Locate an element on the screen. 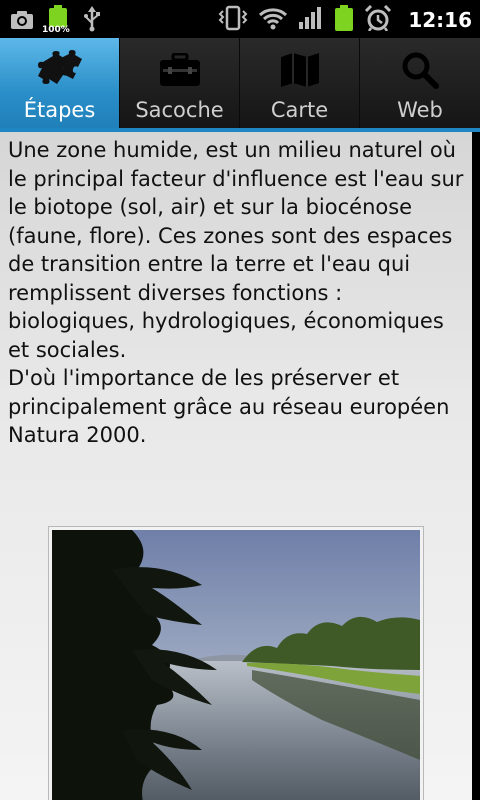  status-bar-right: 12:16 is located at coordinates (345, 19).